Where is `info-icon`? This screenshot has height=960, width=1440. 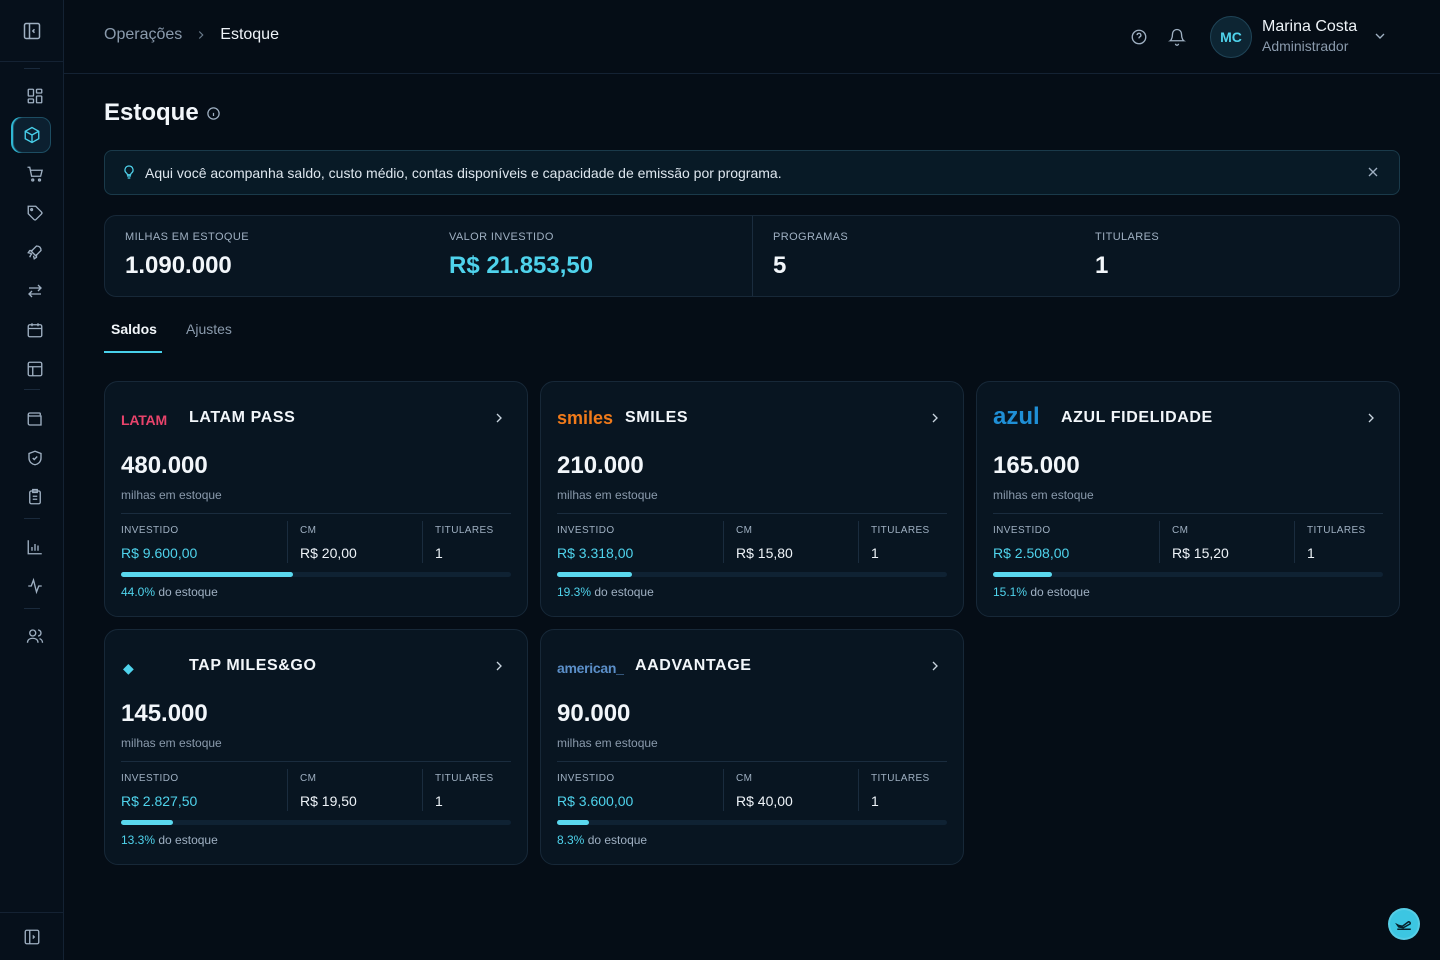
info-icon is located at coordinates (213, 113).